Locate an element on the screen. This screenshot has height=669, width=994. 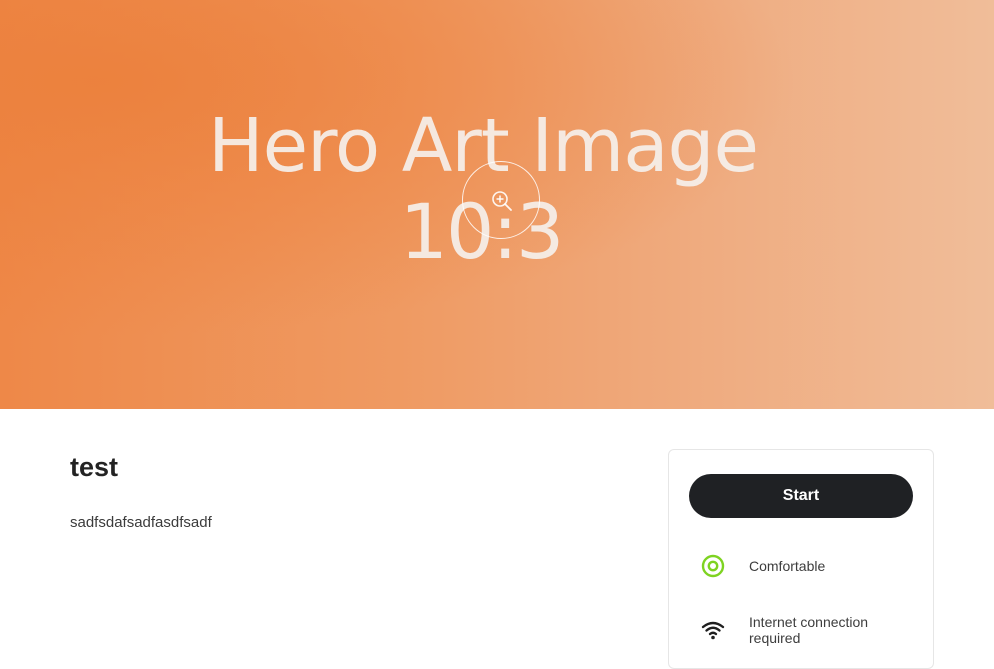
feature-label: Comfortable is located at coordinates (787, 566).